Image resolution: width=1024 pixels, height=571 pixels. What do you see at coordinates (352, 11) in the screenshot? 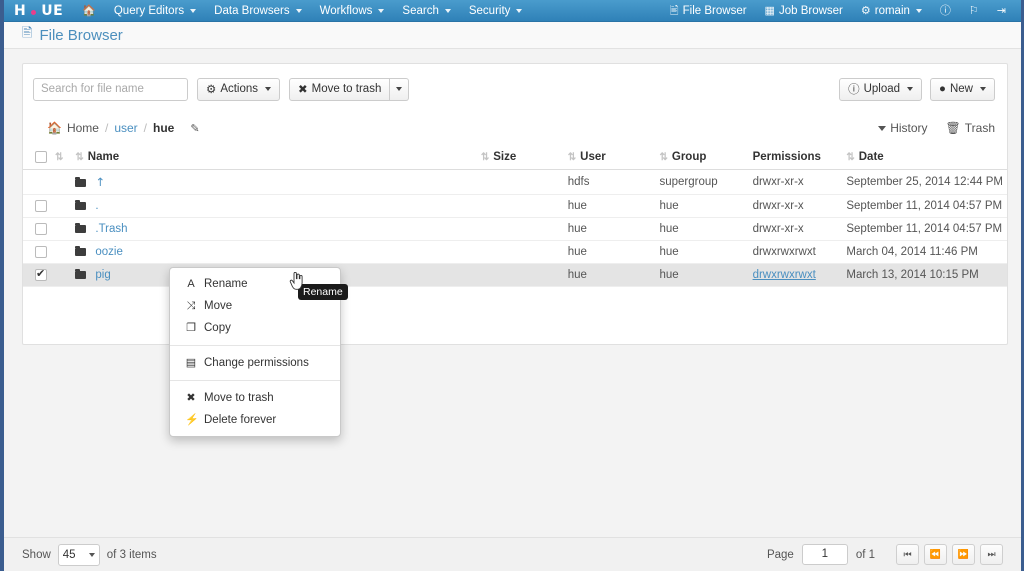
I see `nav-workflows: Workflows` at bounding box center [352, 11].